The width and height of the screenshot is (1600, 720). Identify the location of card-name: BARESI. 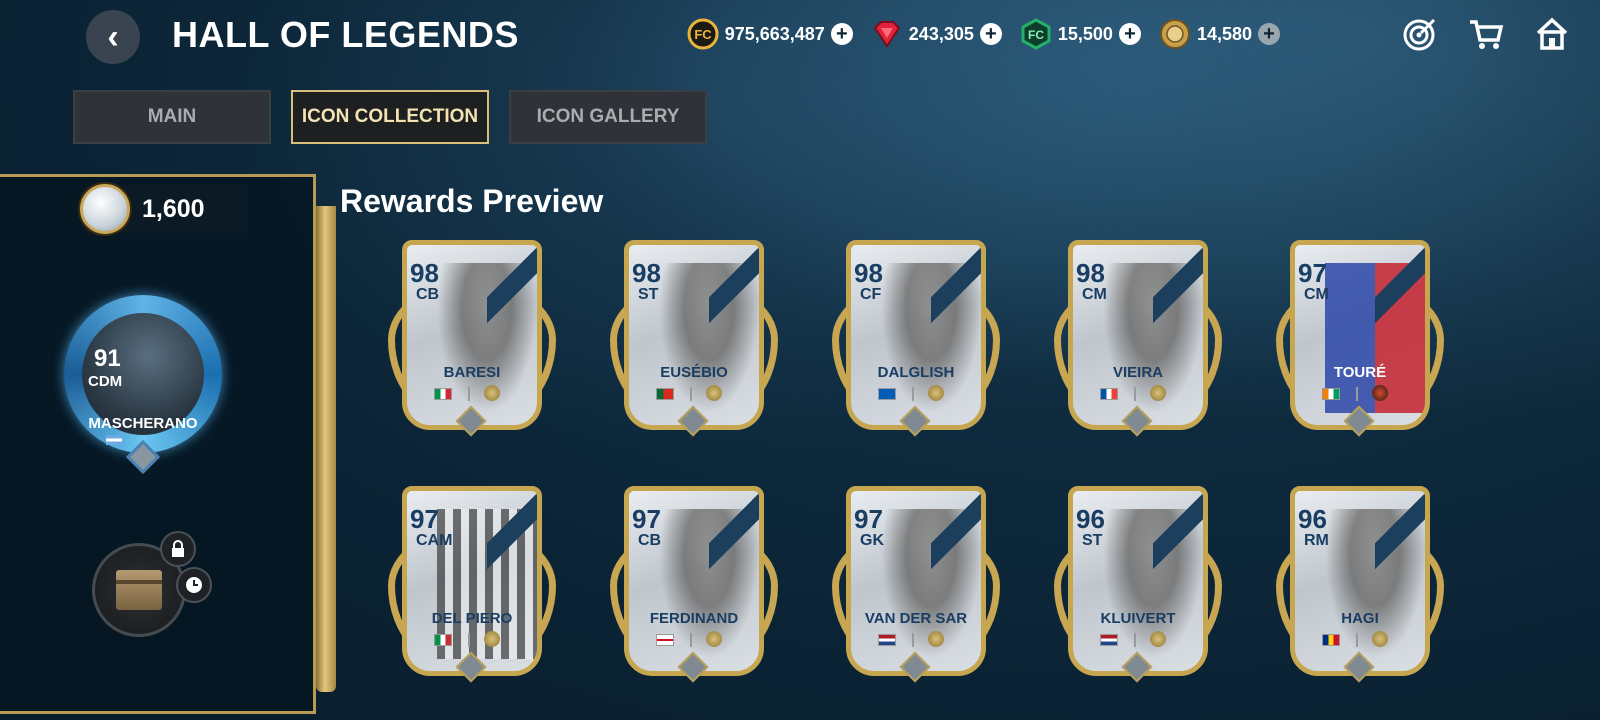
(472, 372).